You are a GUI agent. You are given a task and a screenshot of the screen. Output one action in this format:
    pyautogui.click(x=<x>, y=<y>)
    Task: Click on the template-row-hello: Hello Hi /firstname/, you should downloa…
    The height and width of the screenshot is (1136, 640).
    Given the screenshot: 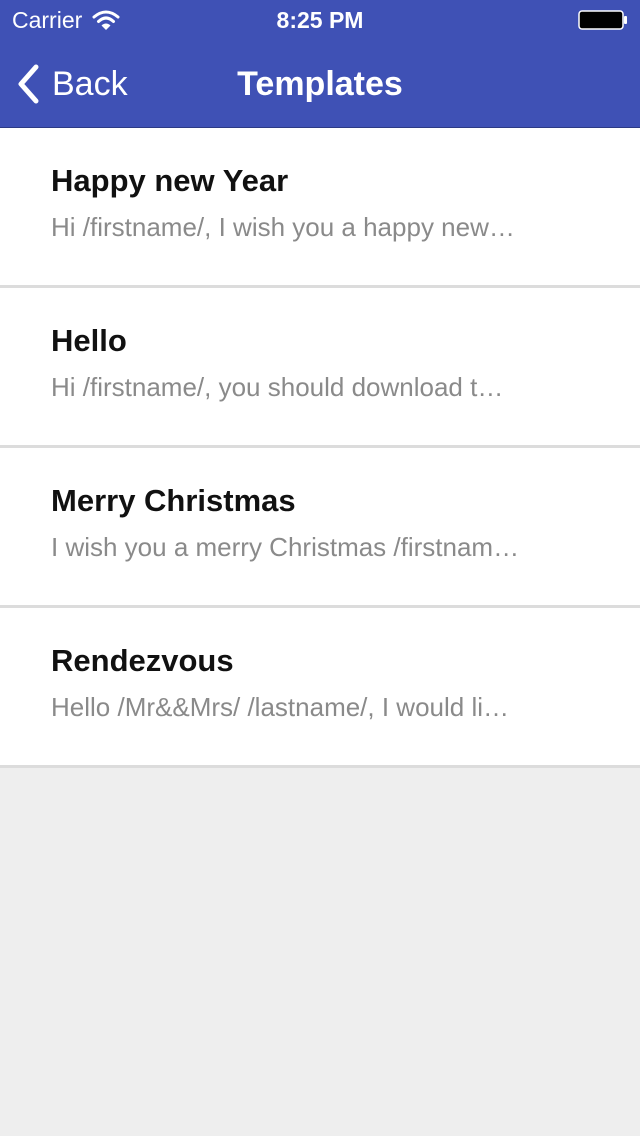 What is the action you would take?
    pyautogui.click(x=320, y=368)
    